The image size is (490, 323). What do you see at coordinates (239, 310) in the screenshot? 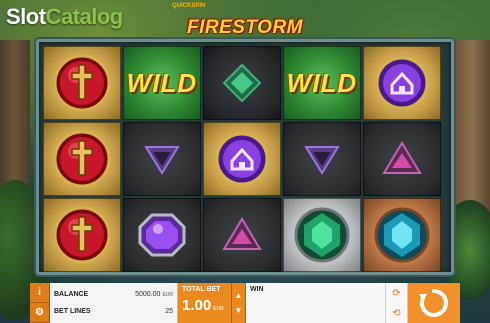
I see `bet-down-icon: ▼` at bounding box center [239, 310].